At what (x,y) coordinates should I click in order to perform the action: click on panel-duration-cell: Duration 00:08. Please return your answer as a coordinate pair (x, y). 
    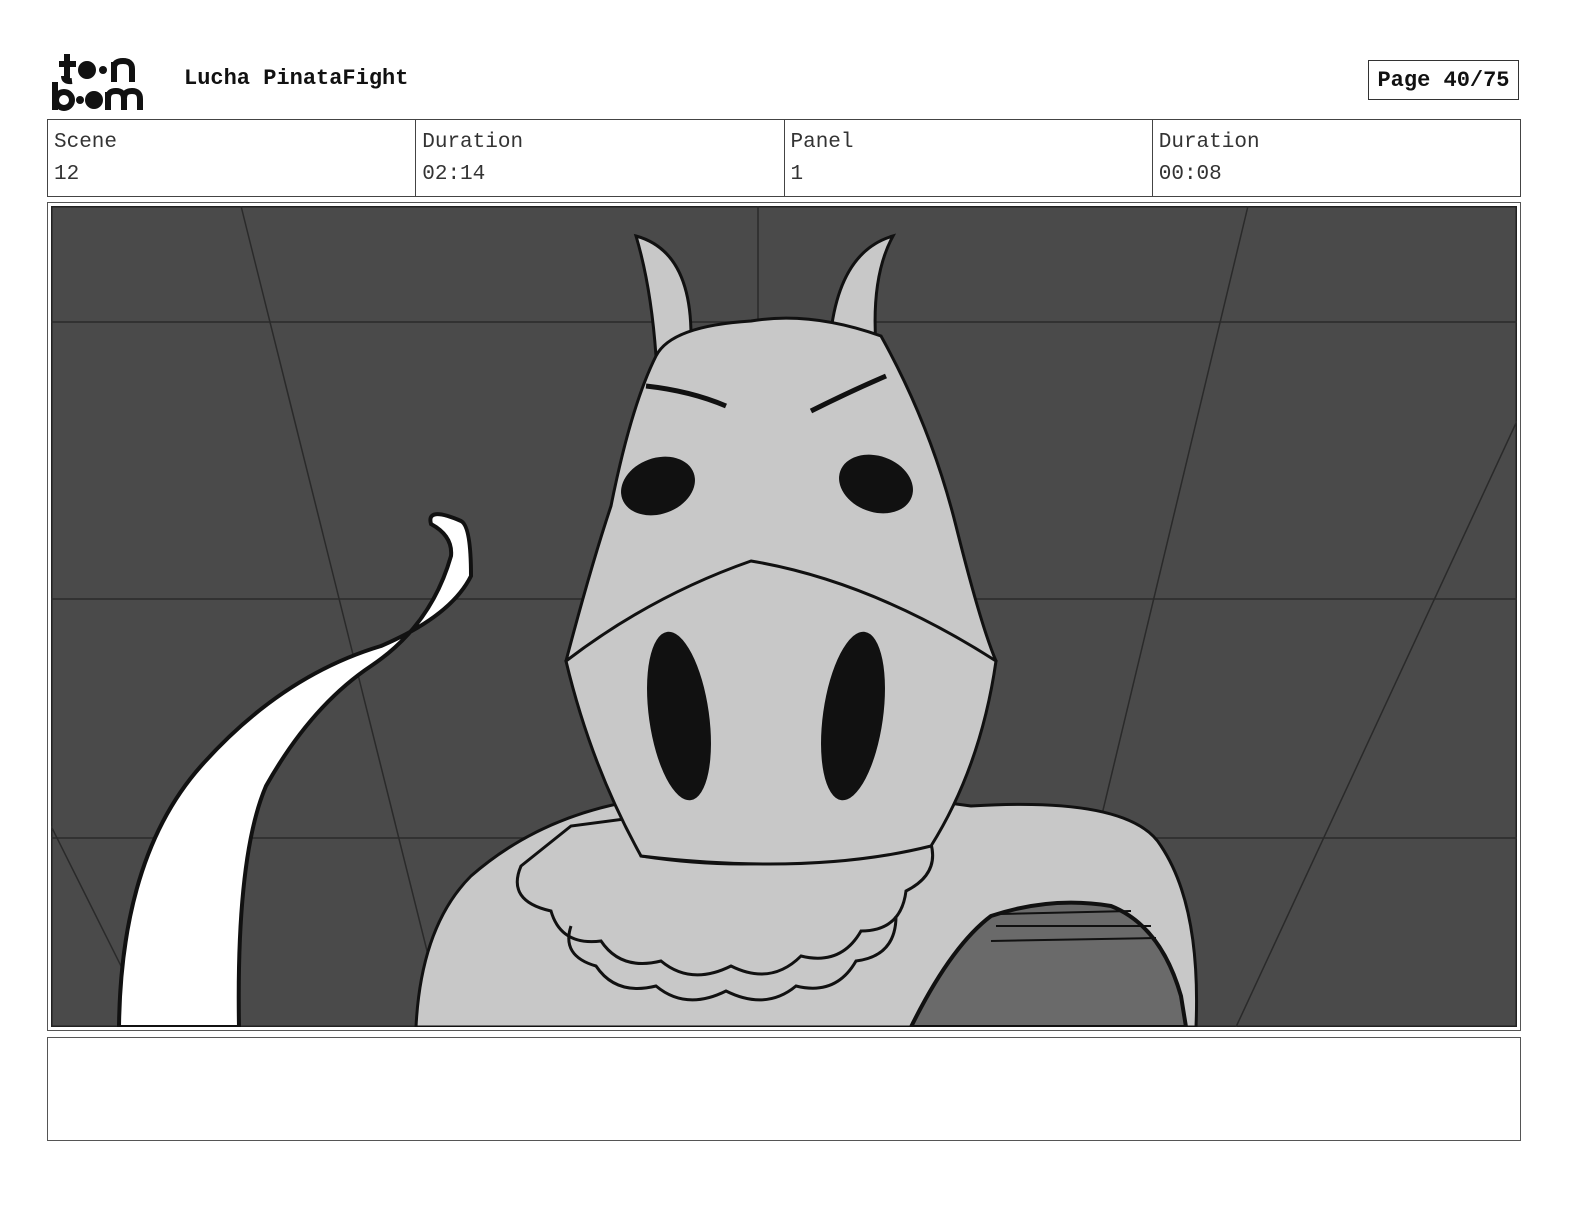
    Looking at the image, I should click on (1335, 158).